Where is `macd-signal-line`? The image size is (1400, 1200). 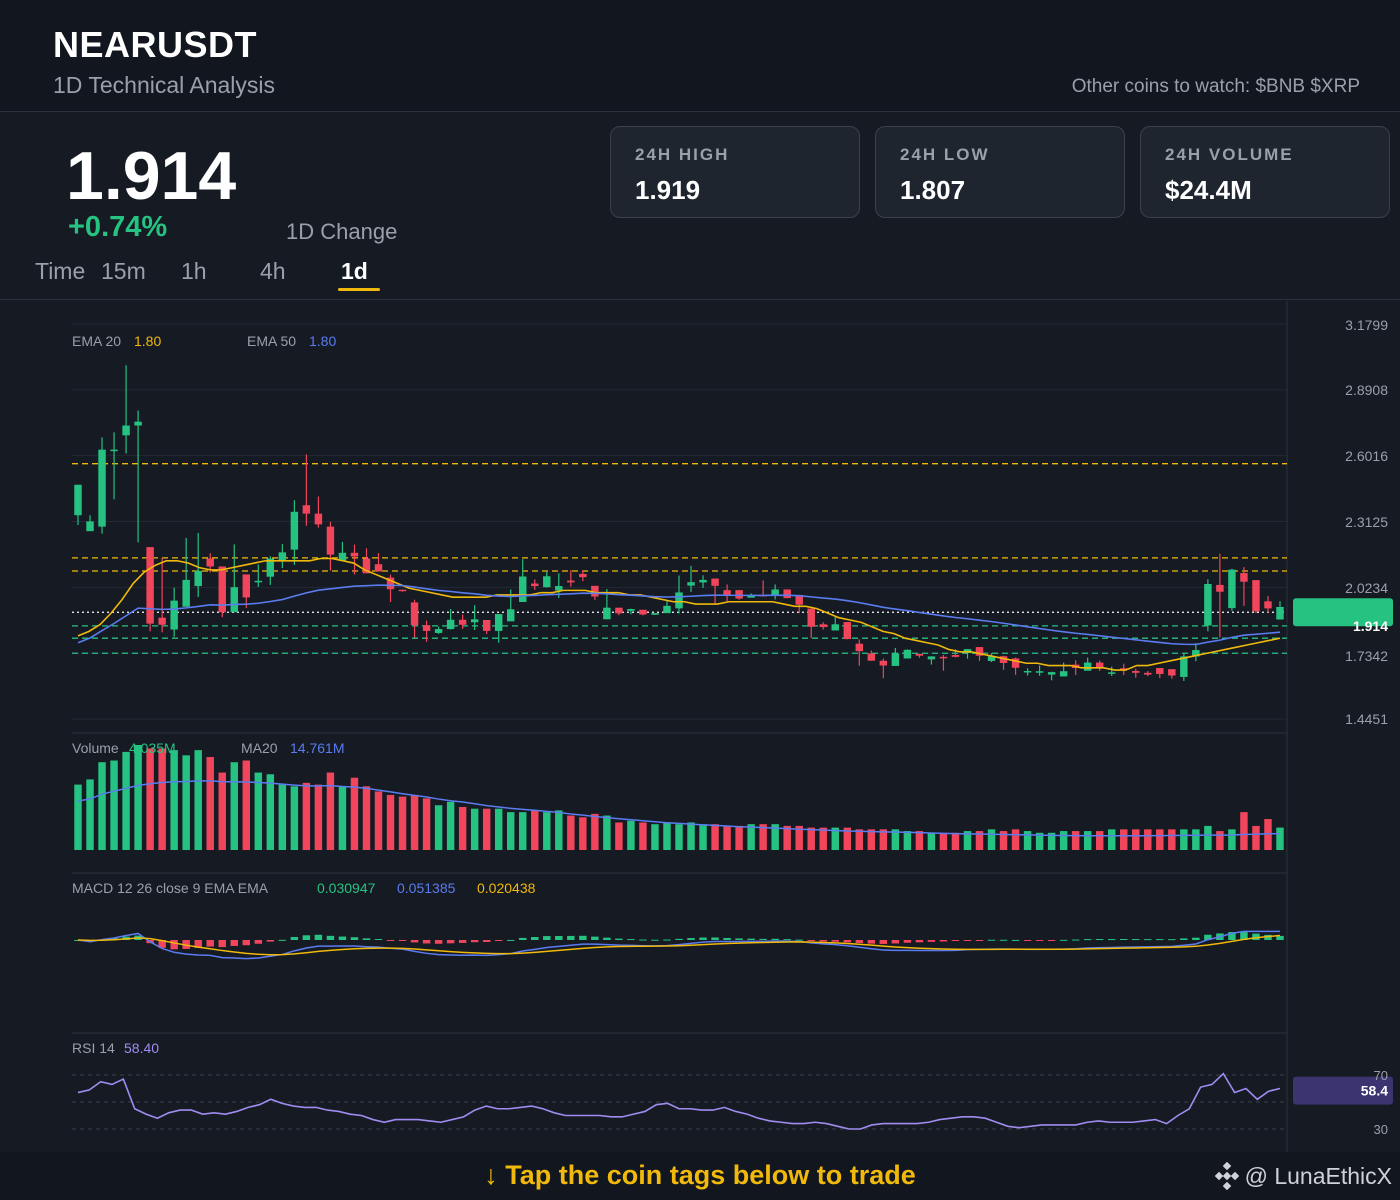 macd-signal-line is located at coordinates (679, 945).